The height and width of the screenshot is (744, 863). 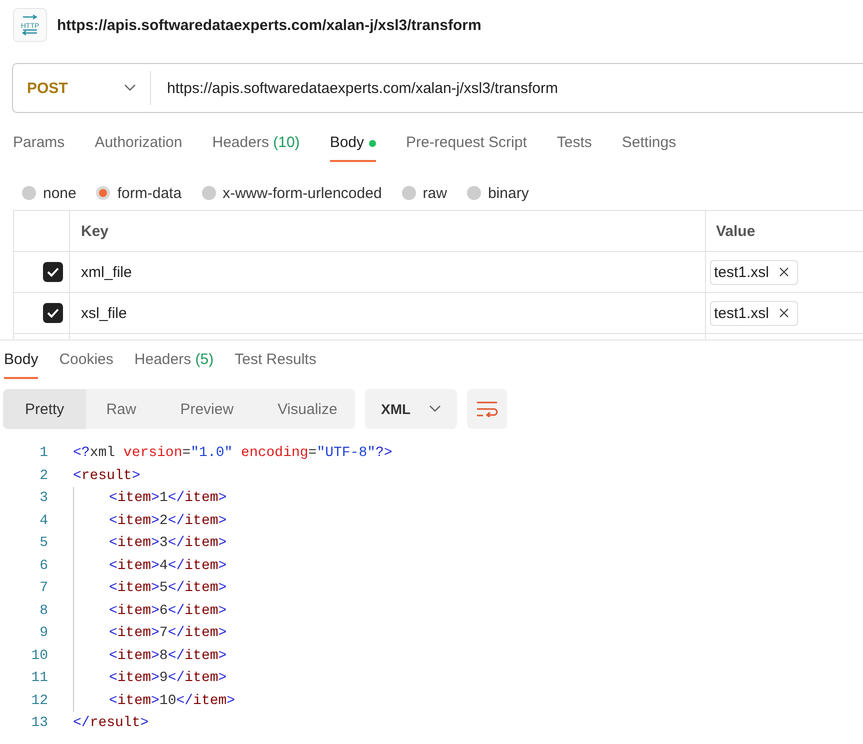 I want to click on view-mode-tab: Pretty, so click(x=44, y=409).